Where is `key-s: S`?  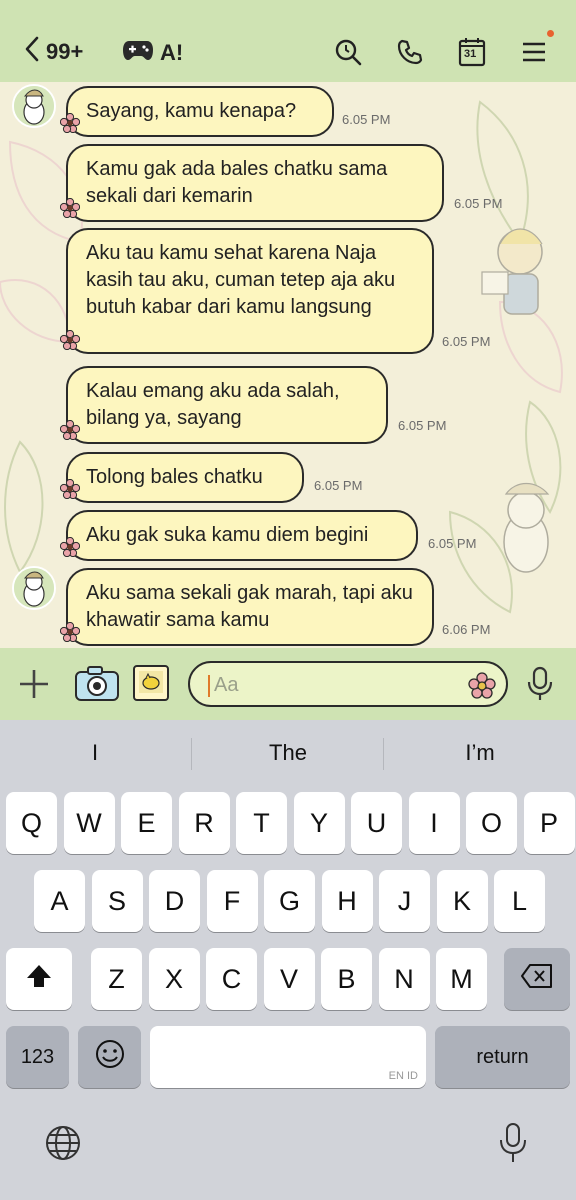 key-s: S is located at coordinates (117, 901).